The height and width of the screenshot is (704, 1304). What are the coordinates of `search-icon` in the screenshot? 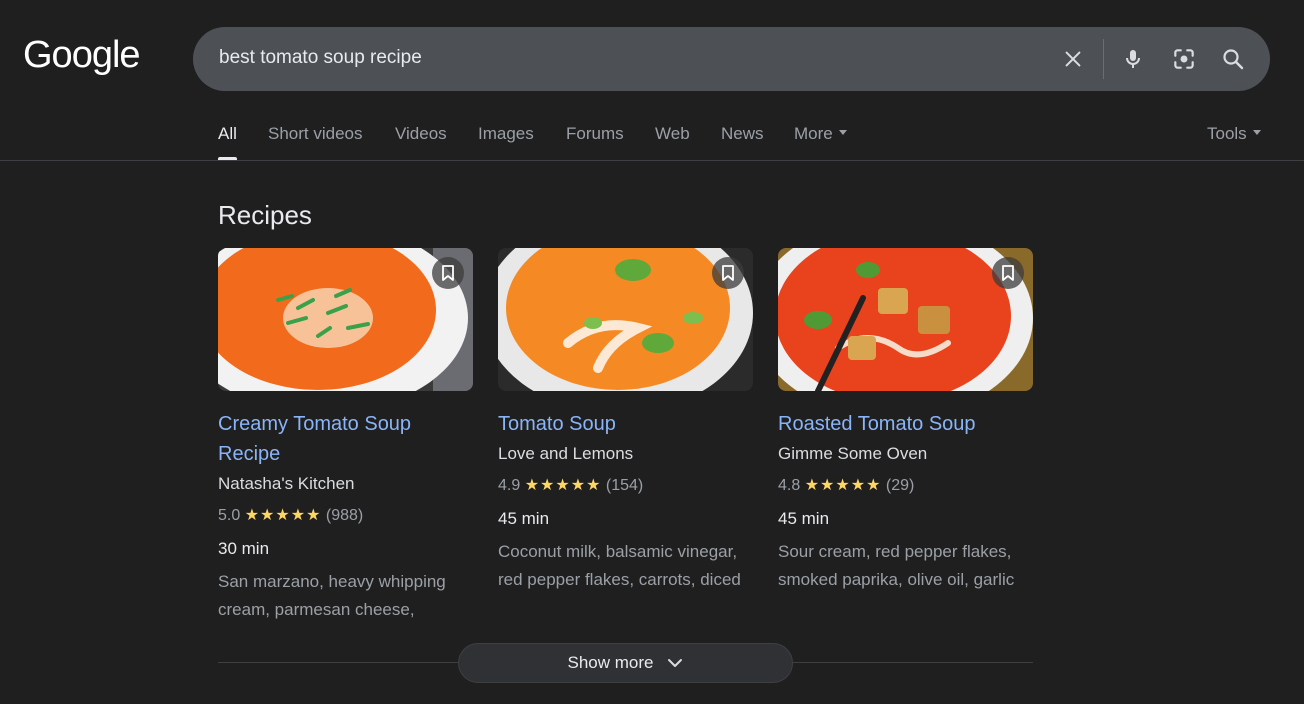 It's located at (1233, 59).